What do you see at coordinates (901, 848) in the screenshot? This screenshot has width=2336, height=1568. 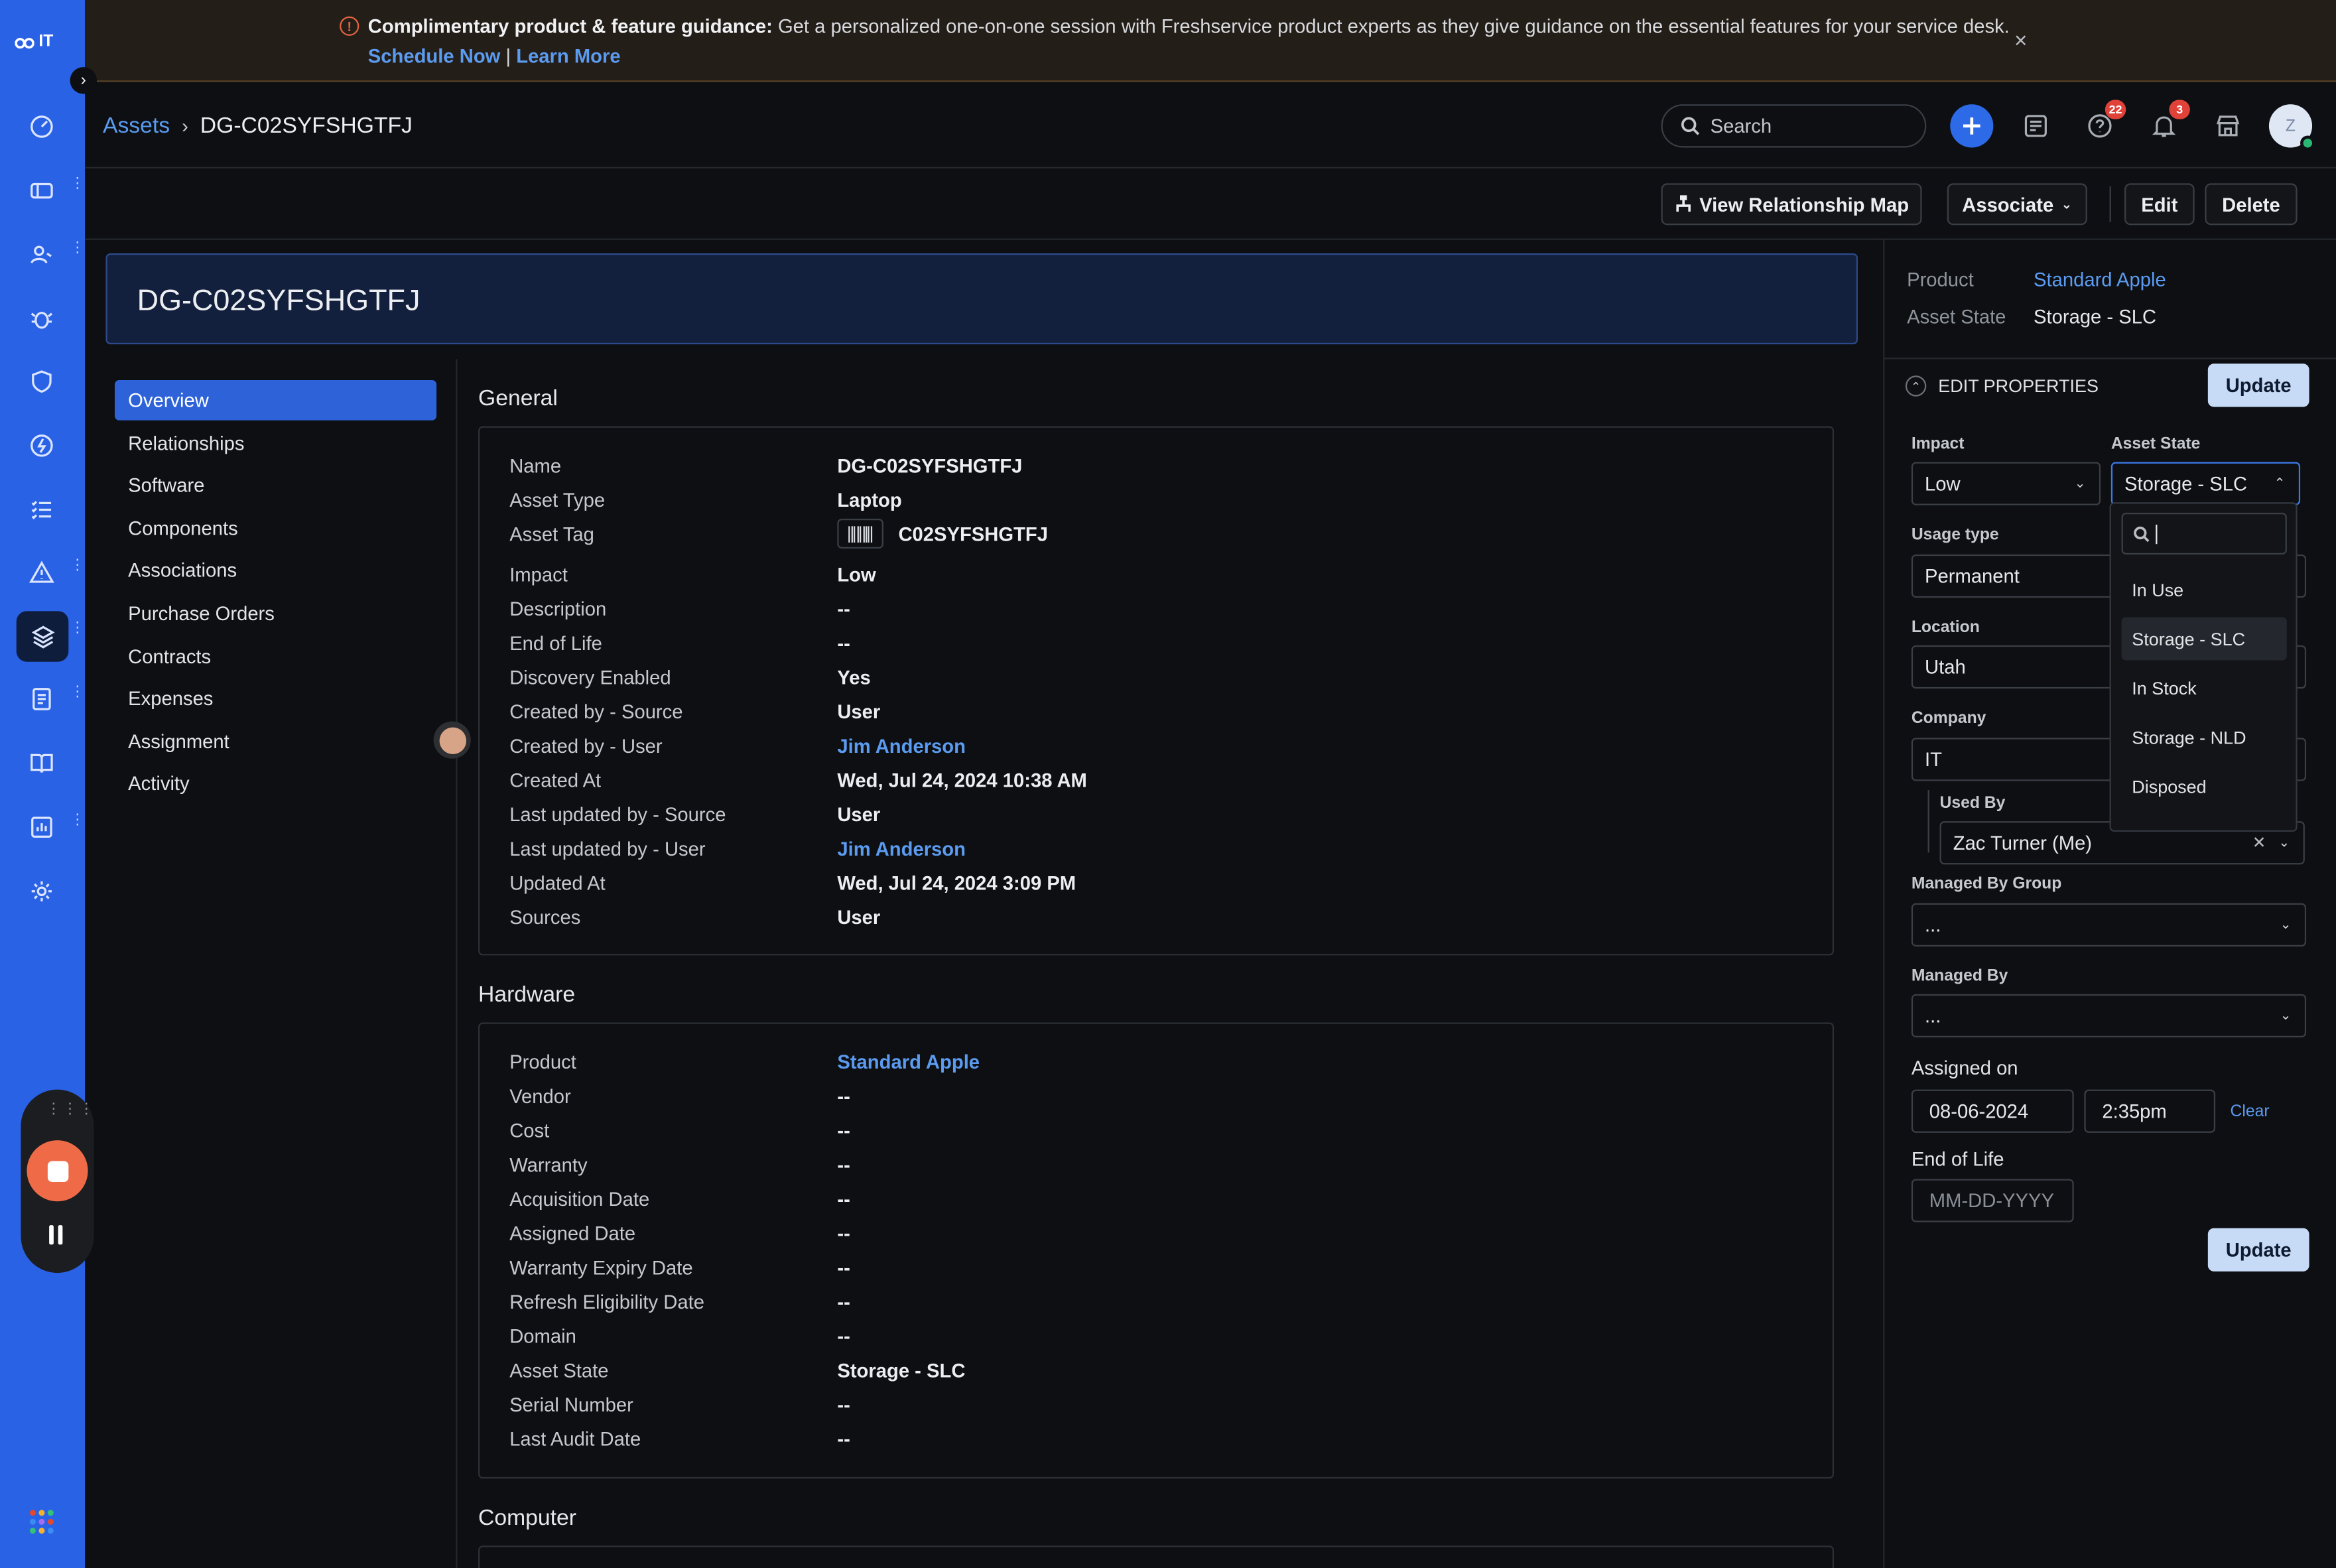 I see `updated-by-user-link: Jim Anderson` at bounding box center [901, 848].